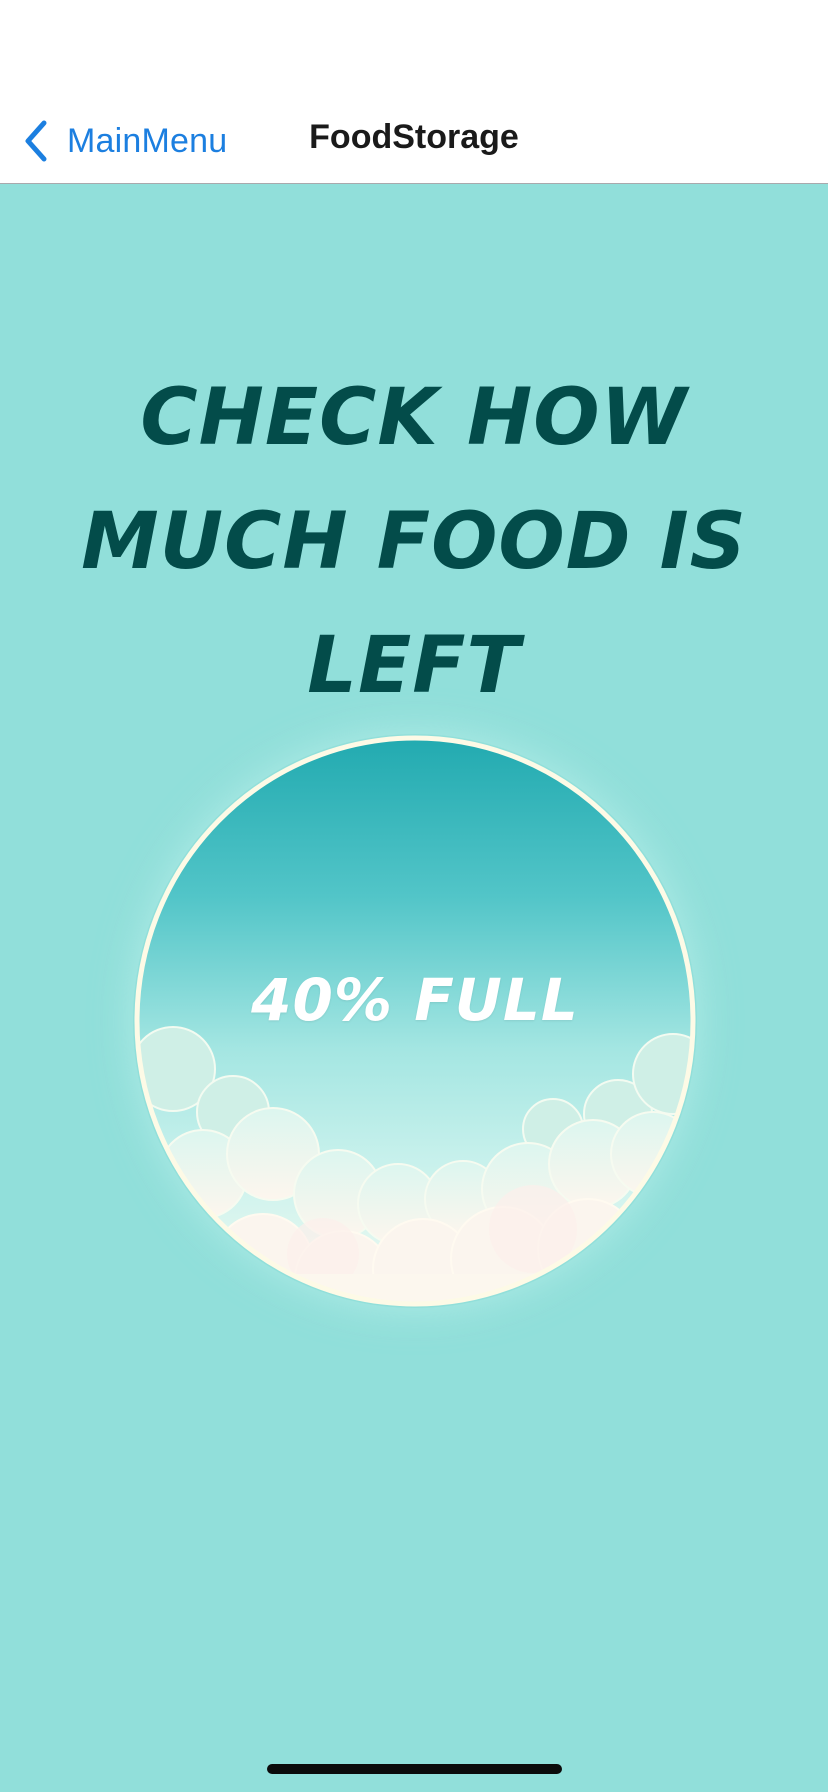 Image resolution: width=828 pixels, height=1792 pixels. What do you see at coordinates (415, 1000) in the screenshot?
I see `fill-level-label: 40% FULL` at bounding box center [415, 1000].